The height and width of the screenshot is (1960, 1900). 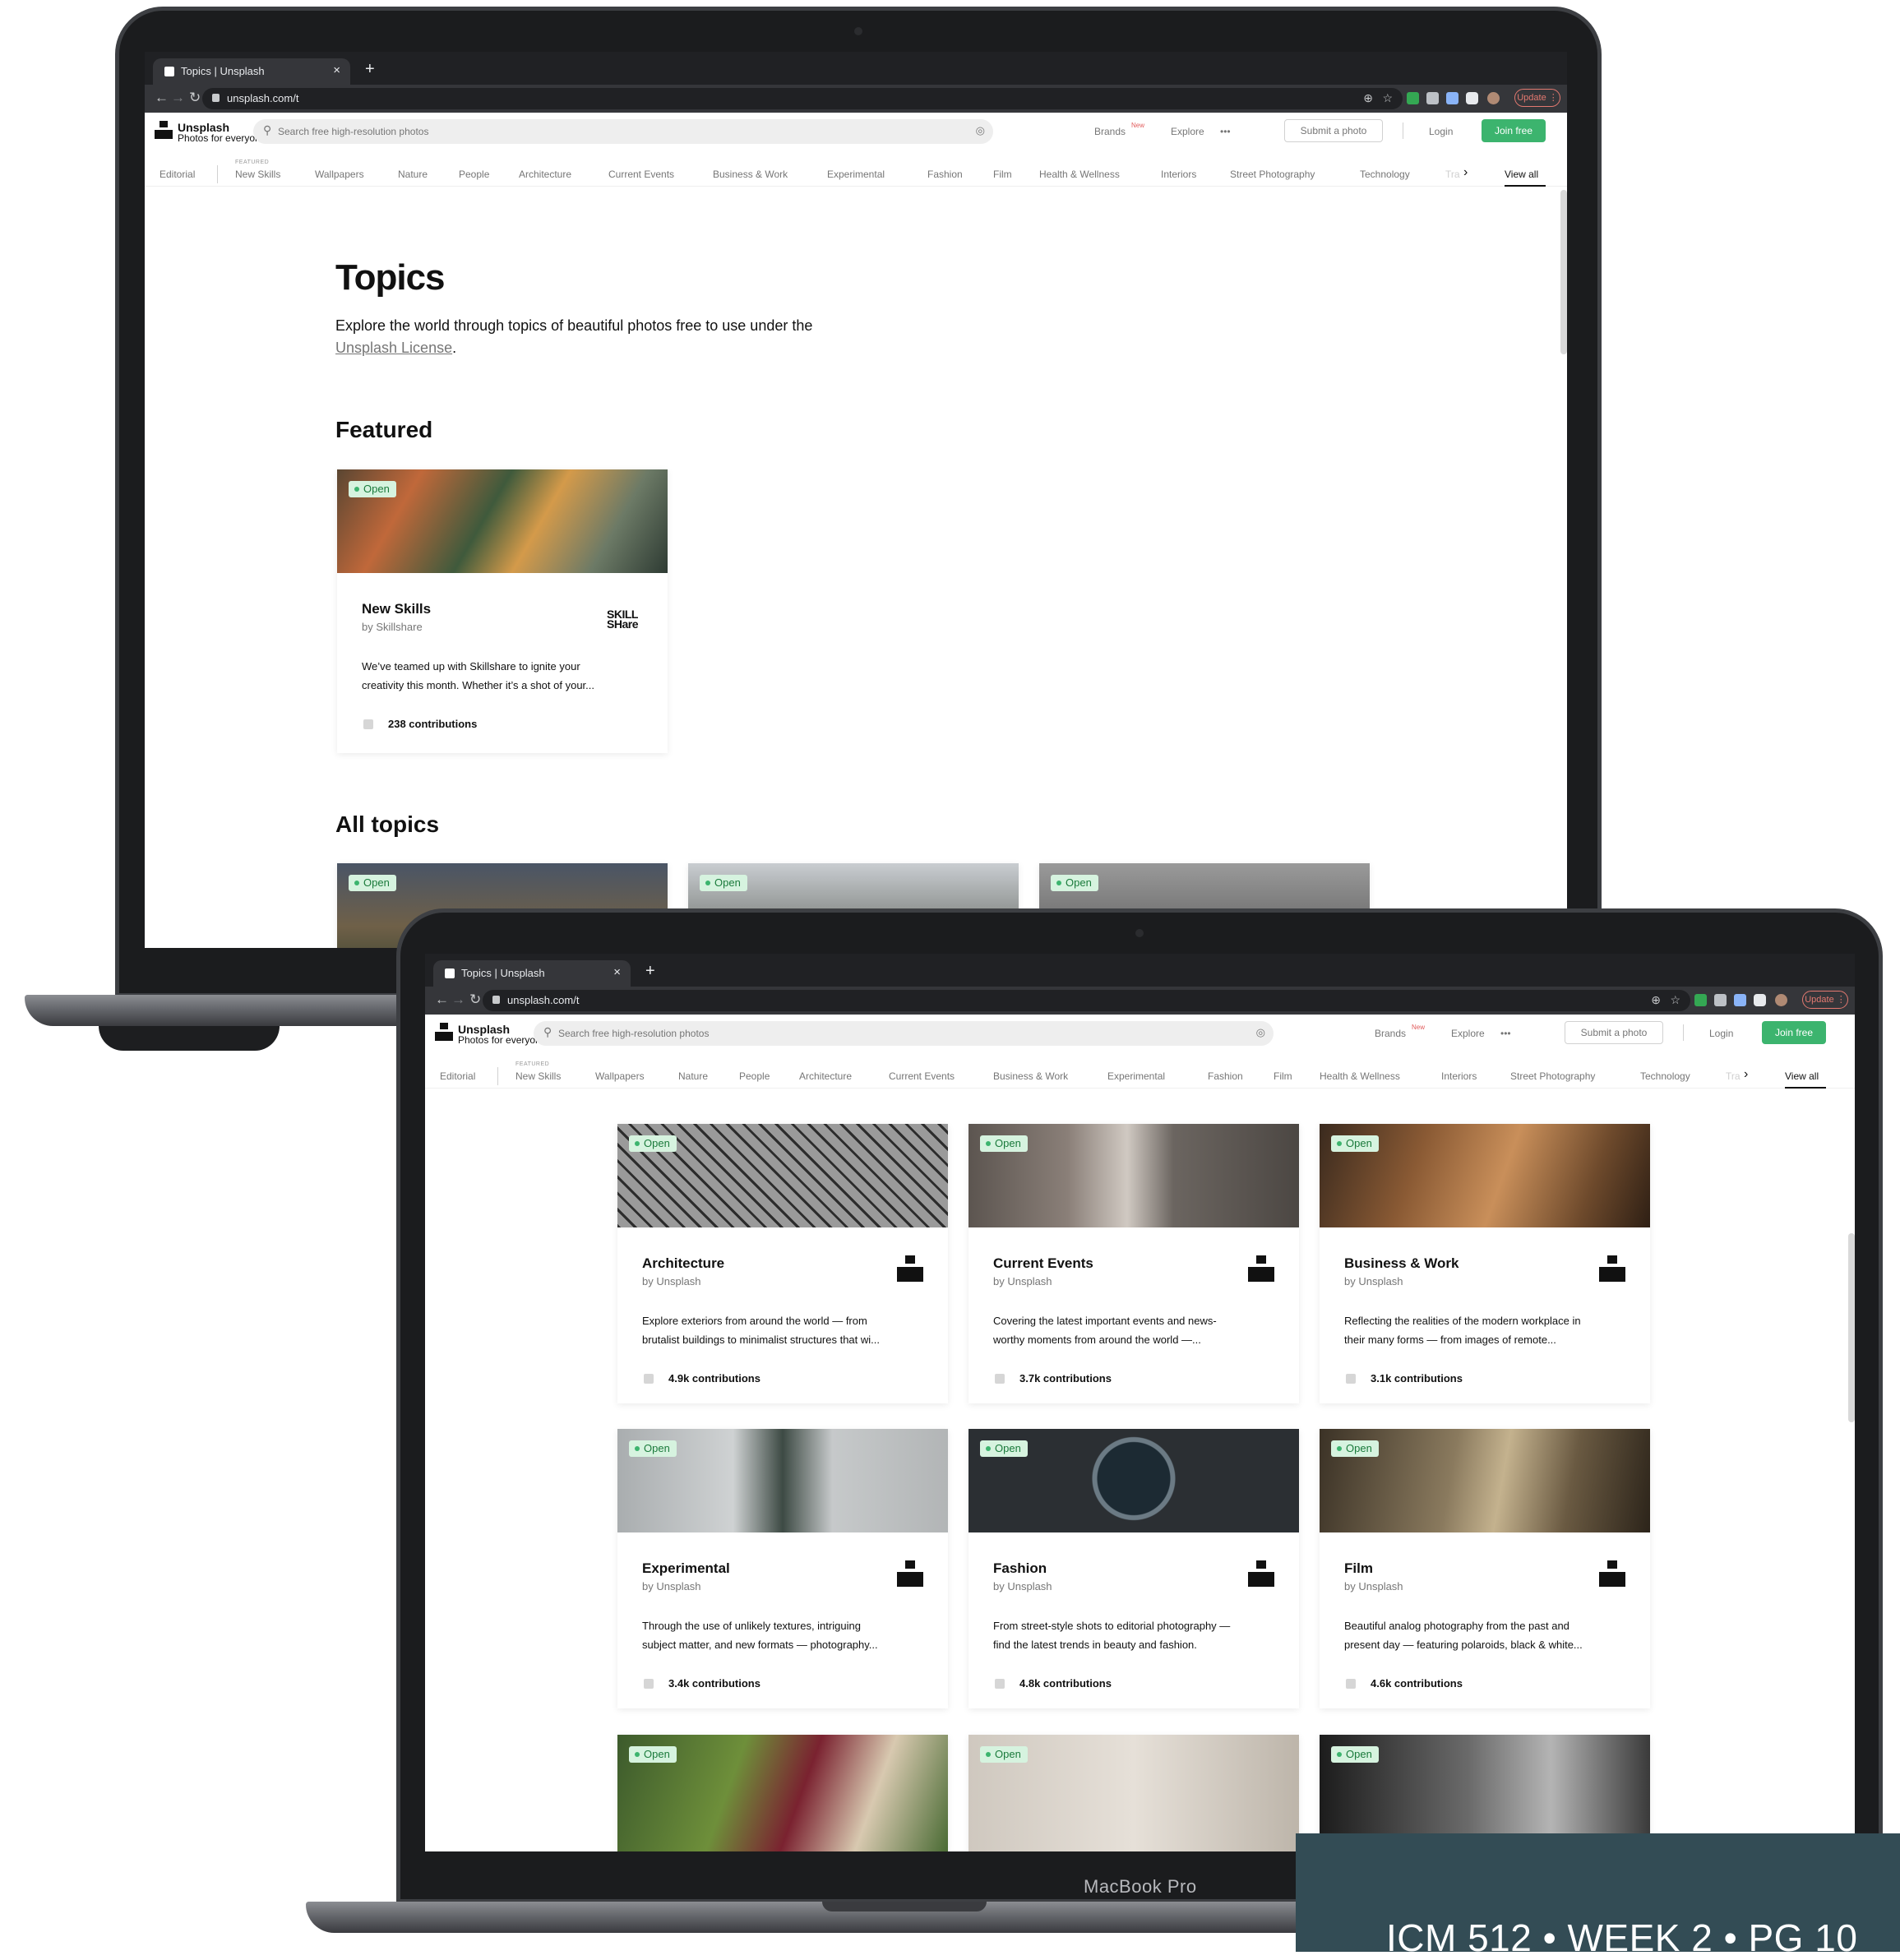 What do you see at coordinates (393, 348) in the screenshot?
I see `license-link: Unsplash License` at bounding box center [393, 348].